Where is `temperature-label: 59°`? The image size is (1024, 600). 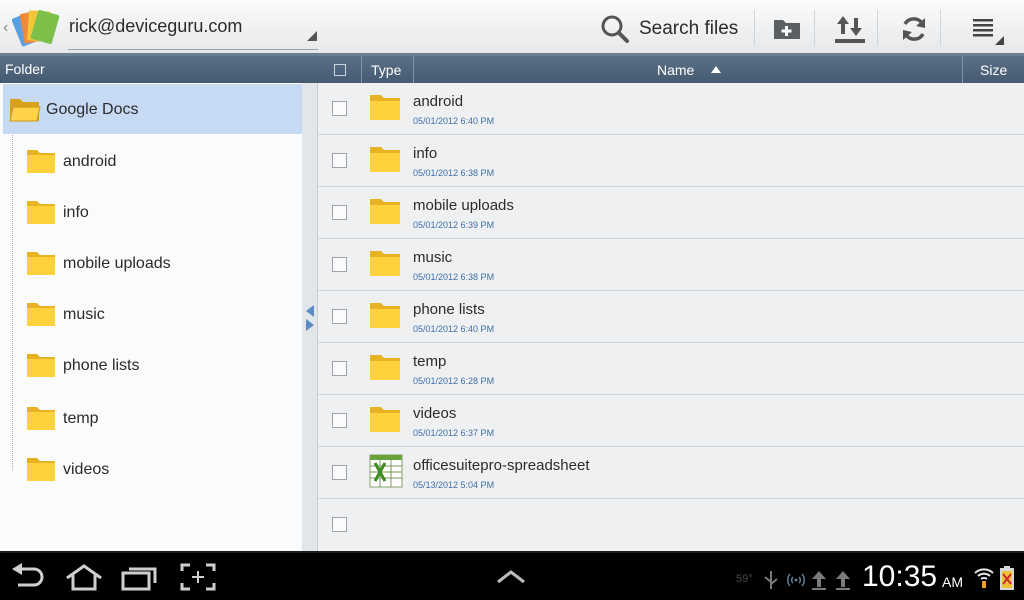 temperature-label: 59° is located at coordinates (744, 579).